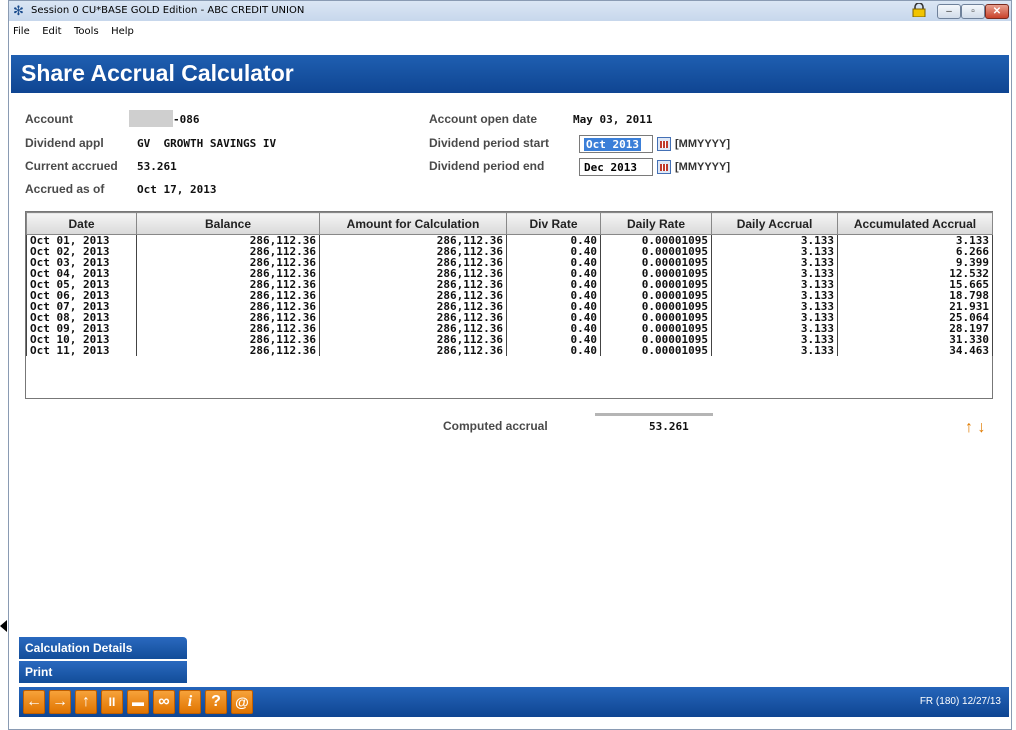 The height and width of the screenshot is (730, 1016). What do you see at coordinates (81, 350) in the screenshot?
I see `table-cell: Oct 11, 2013` at bounding box center [81, 350].